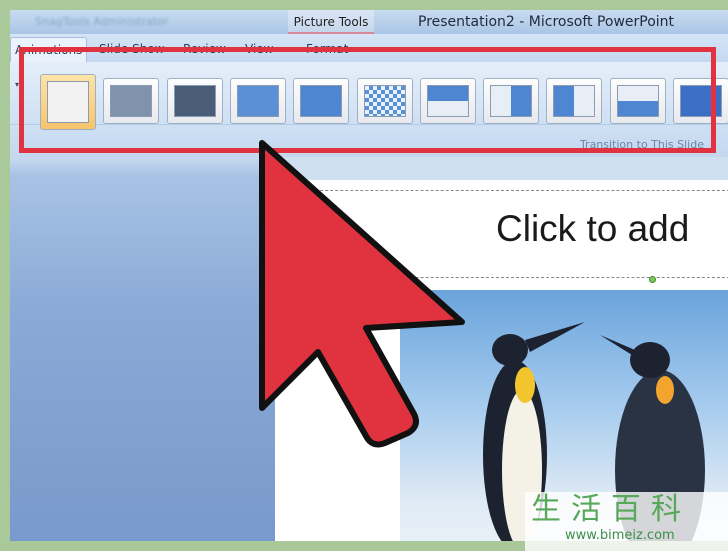 This screenshot has height=551, width=728. I want to click on watermark-text: 生活百科, so click(611, 509).